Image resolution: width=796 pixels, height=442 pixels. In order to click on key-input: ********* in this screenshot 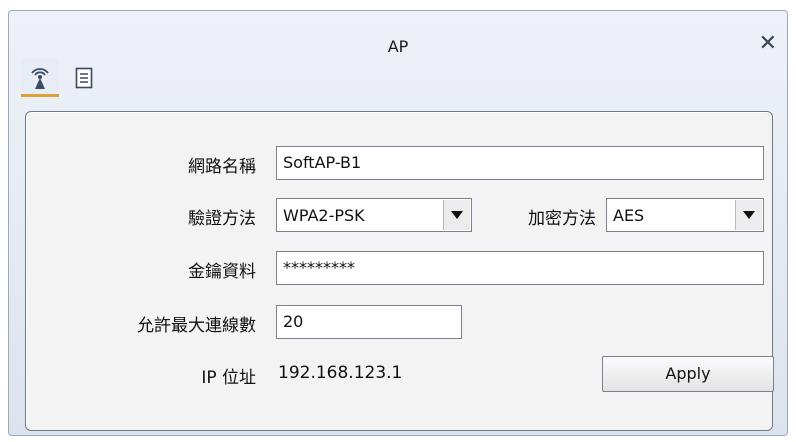, I will do `click(520, 268)`.